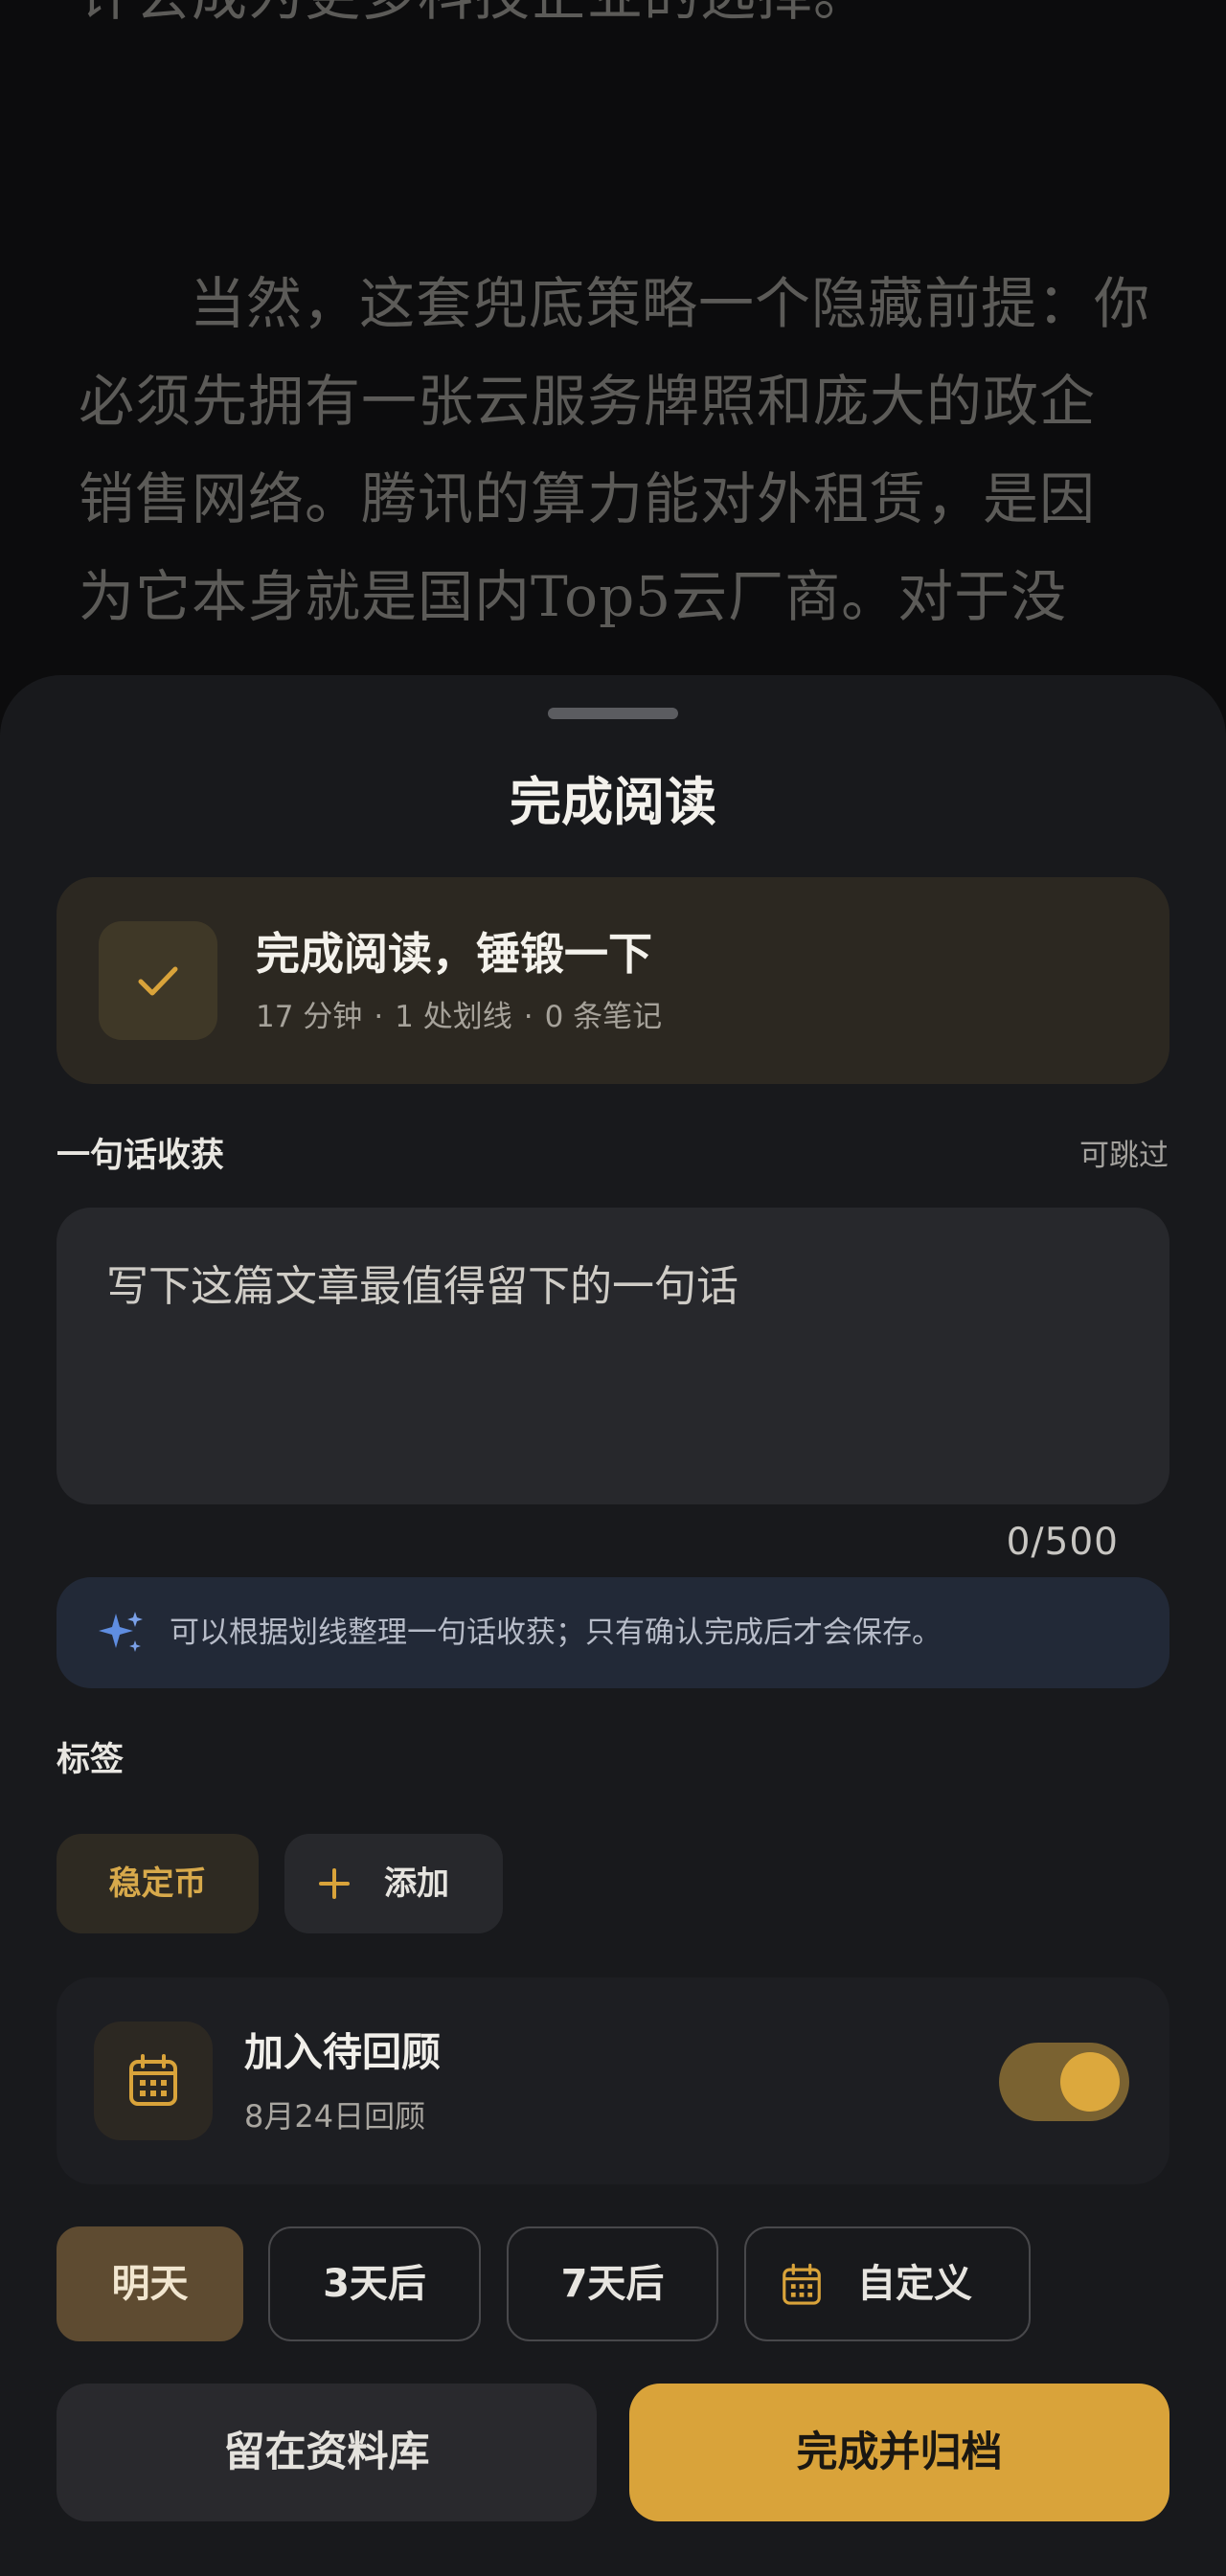  What do you see at coordinates (454, 954) in the screenshot?
I see `summary-title: 完成阅读，锤锻一下` at bounding box center [454, 954].